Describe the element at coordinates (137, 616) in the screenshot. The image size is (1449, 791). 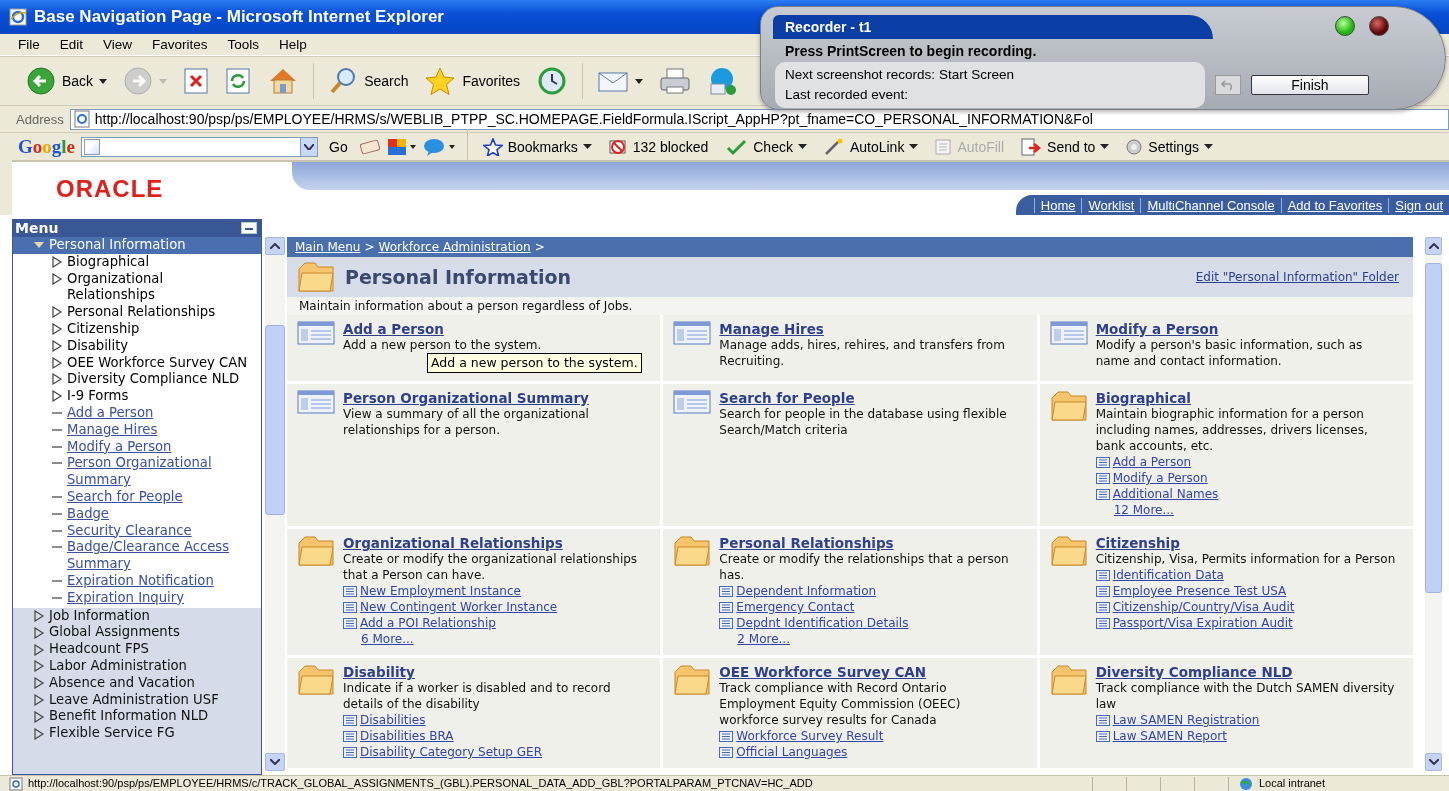
I see `menu-item: Job Information` at that location.